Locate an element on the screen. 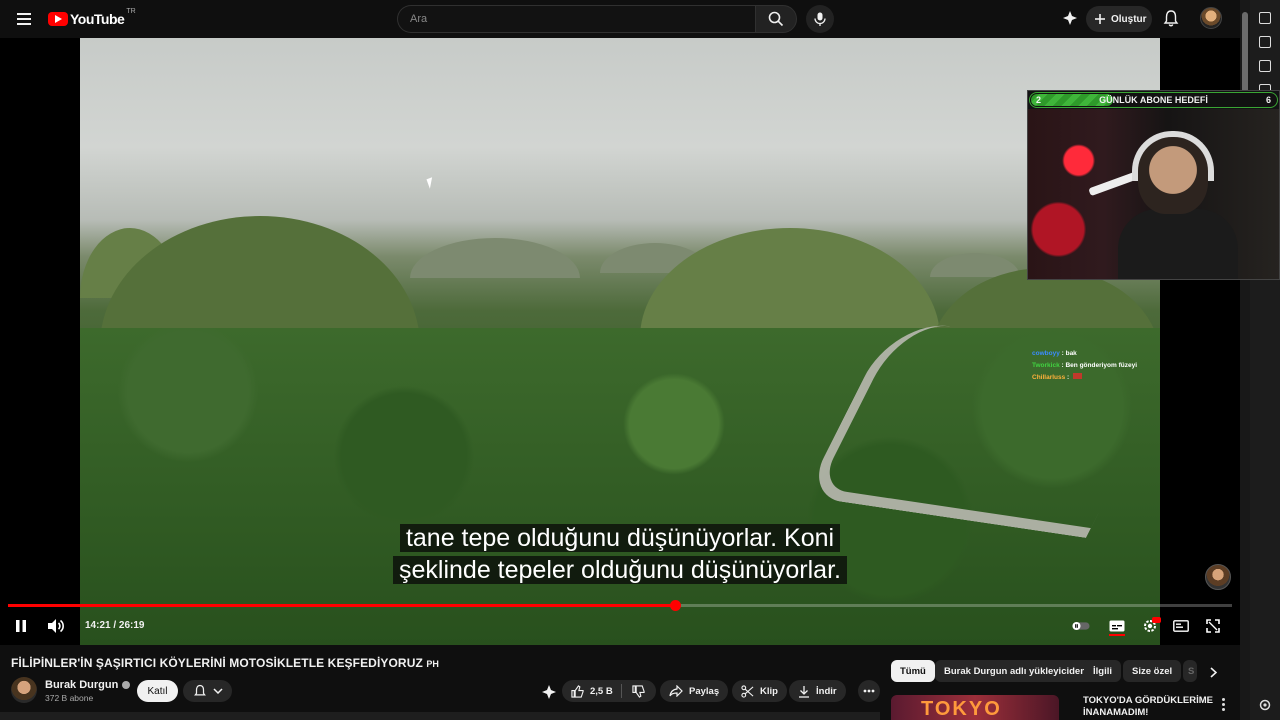 The height and width of the screenshot is (720, 1280). note-icon is located at coordinates (1265, 66).